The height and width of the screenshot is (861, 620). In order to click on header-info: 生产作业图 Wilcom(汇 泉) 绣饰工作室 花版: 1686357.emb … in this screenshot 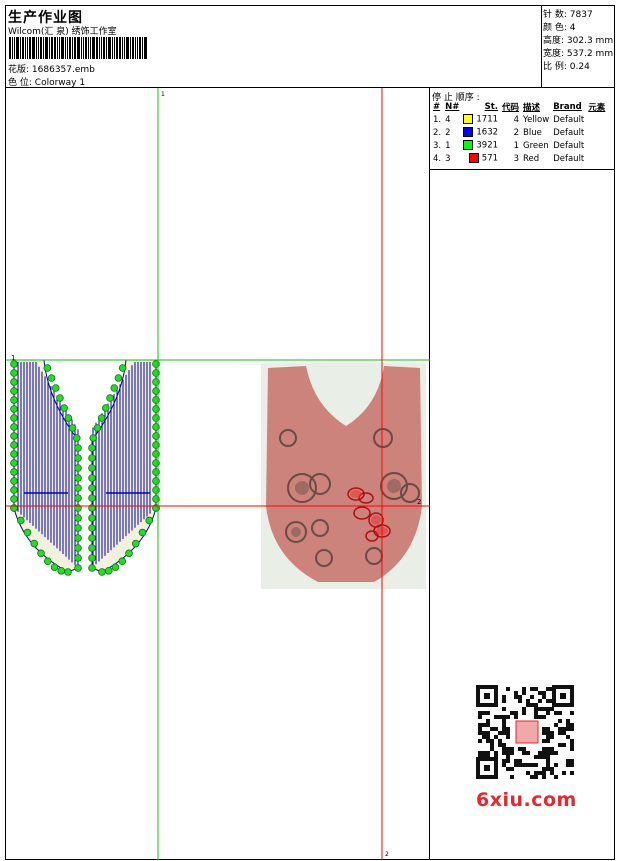, I will do `click(274, 47)`.